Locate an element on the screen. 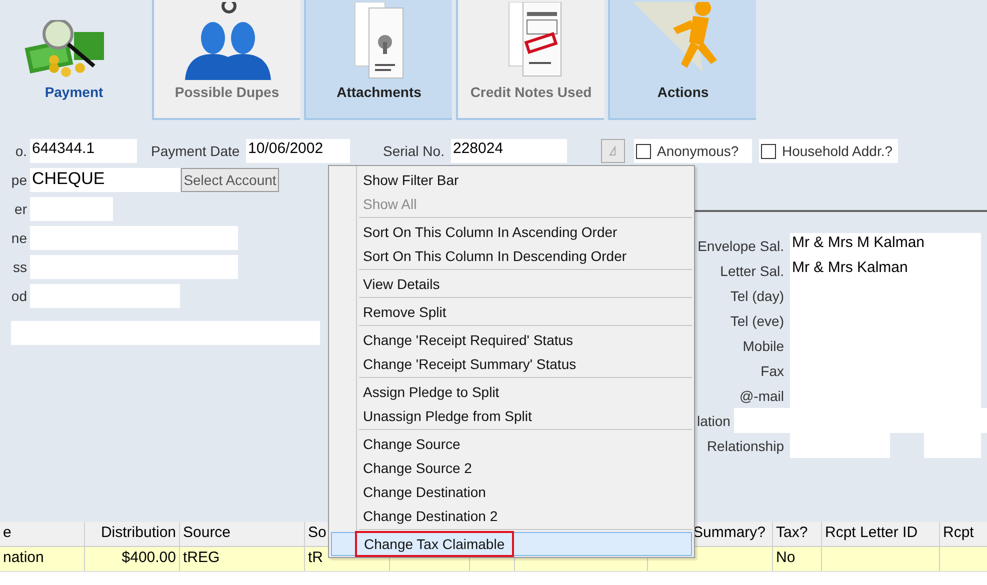  text-field: 644344.1 is located at coordinates (83, 151).